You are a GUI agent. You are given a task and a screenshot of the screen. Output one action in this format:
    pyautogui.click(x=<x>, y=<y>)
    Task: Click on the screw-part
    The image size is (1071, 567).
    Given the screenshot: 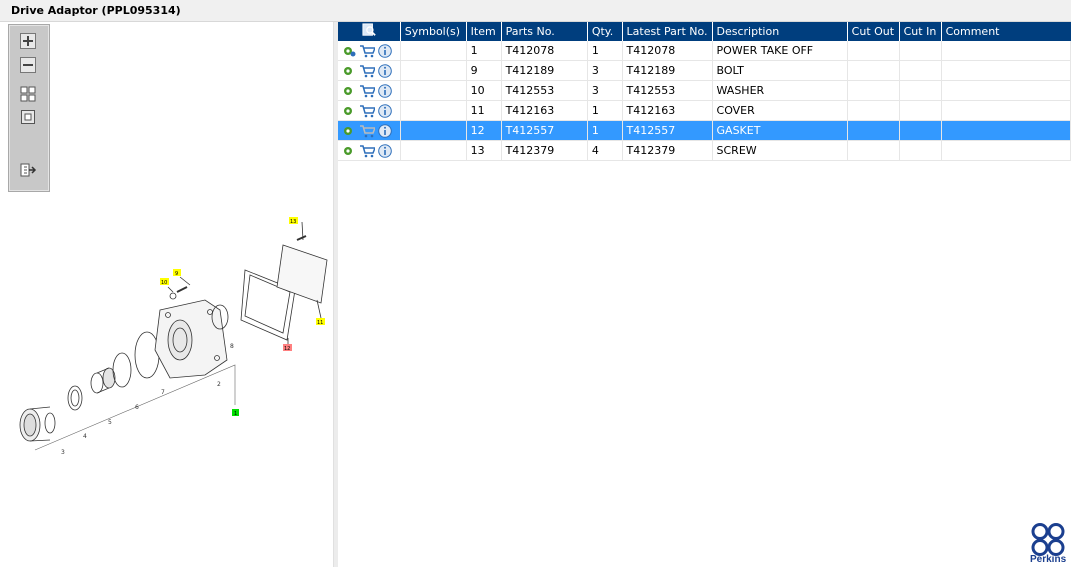 What is the action you would take?
    pyautogui.click(x=301, y=238)
    